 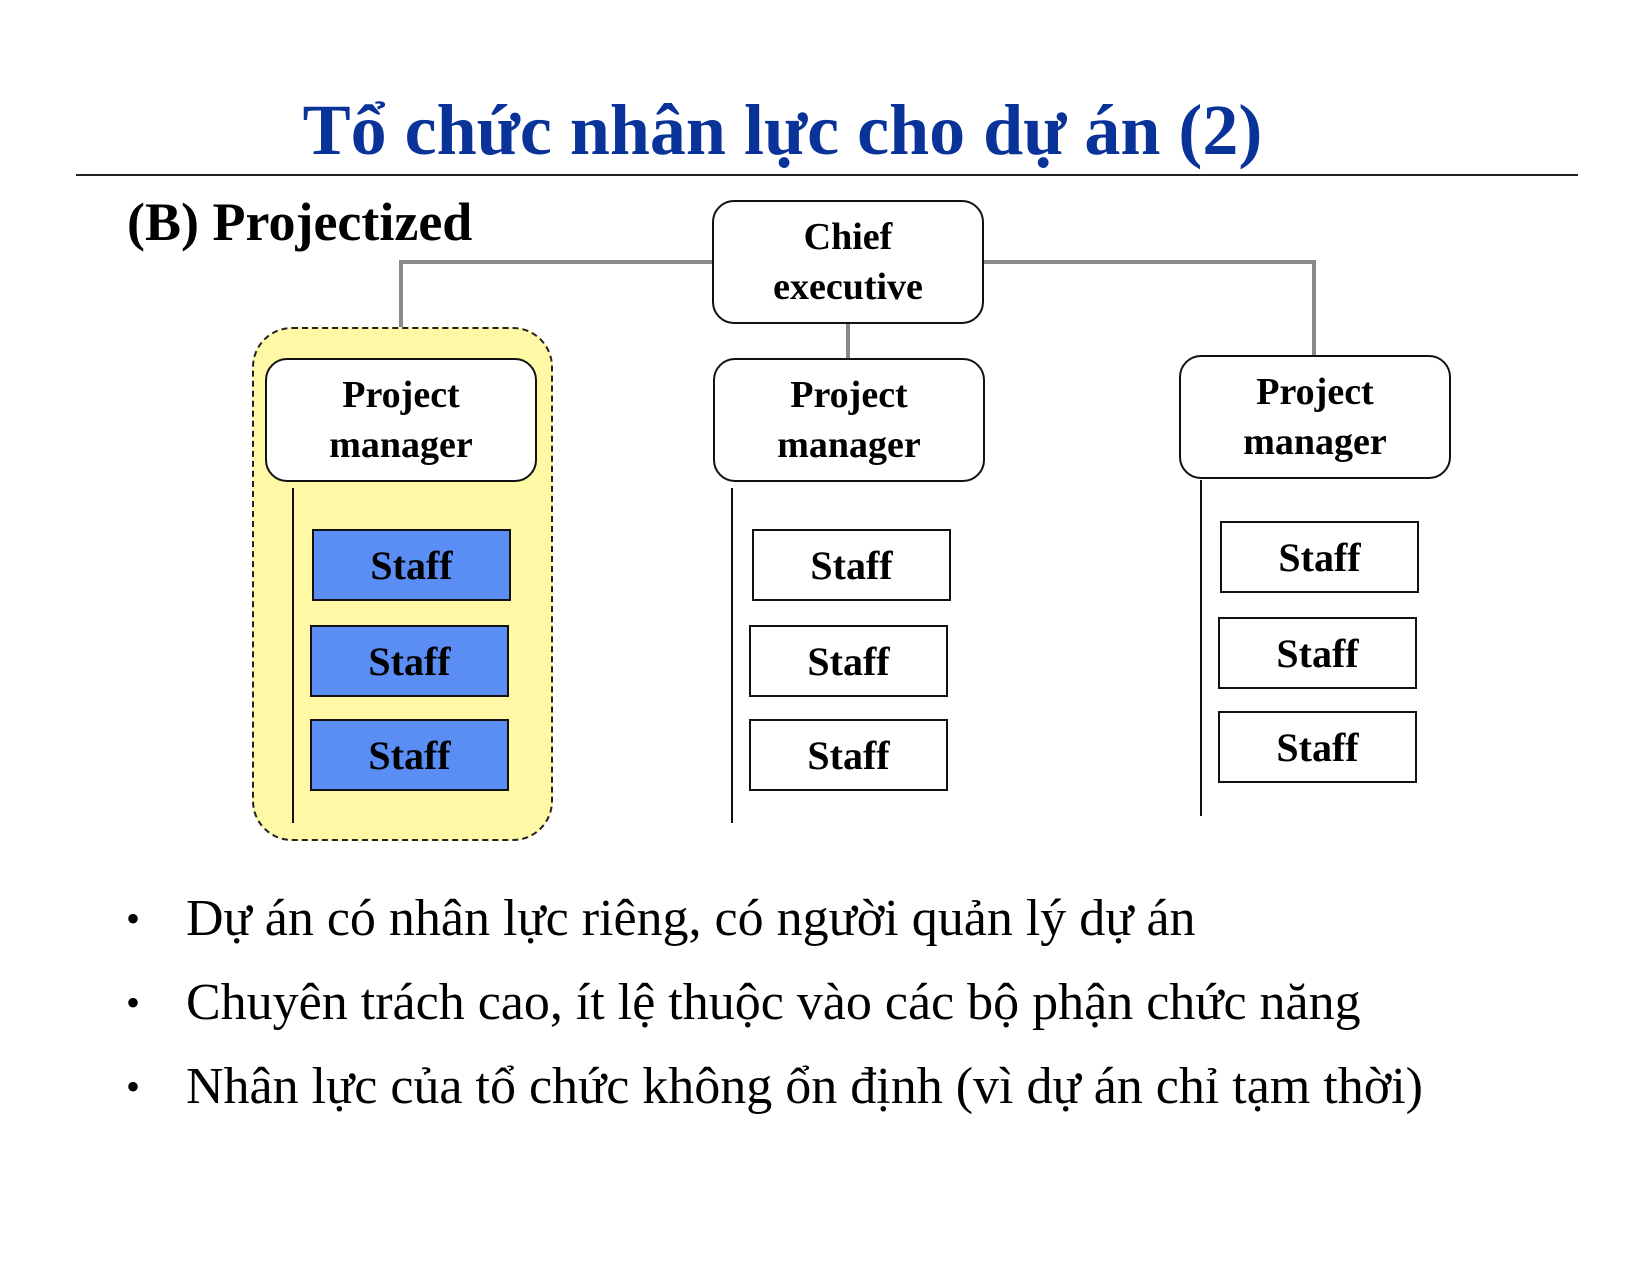 What do you see at coordinates (1314, 308) in the screenshot?
I see `connector-right-vertical` at bounding box center [1314, 308].